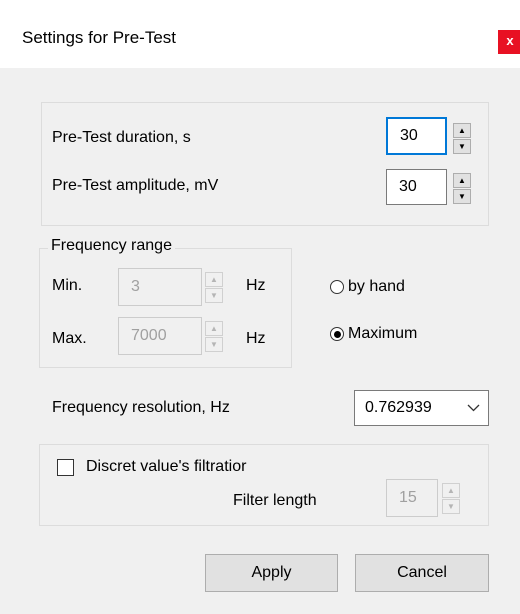 This screenshot has height=614, width=520. I want to click on freq-min-label: Min., so click(67, 285).